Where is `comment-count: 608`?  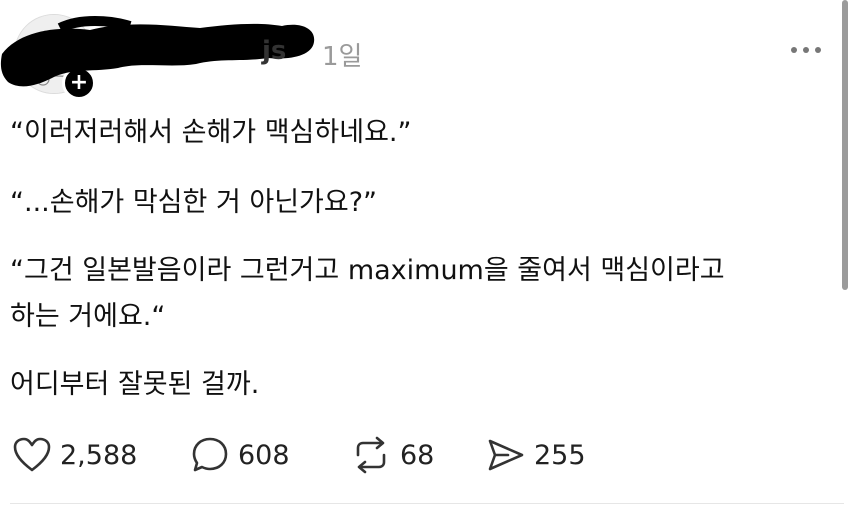
comment-count: 608 is located at coordinates (264, 455).